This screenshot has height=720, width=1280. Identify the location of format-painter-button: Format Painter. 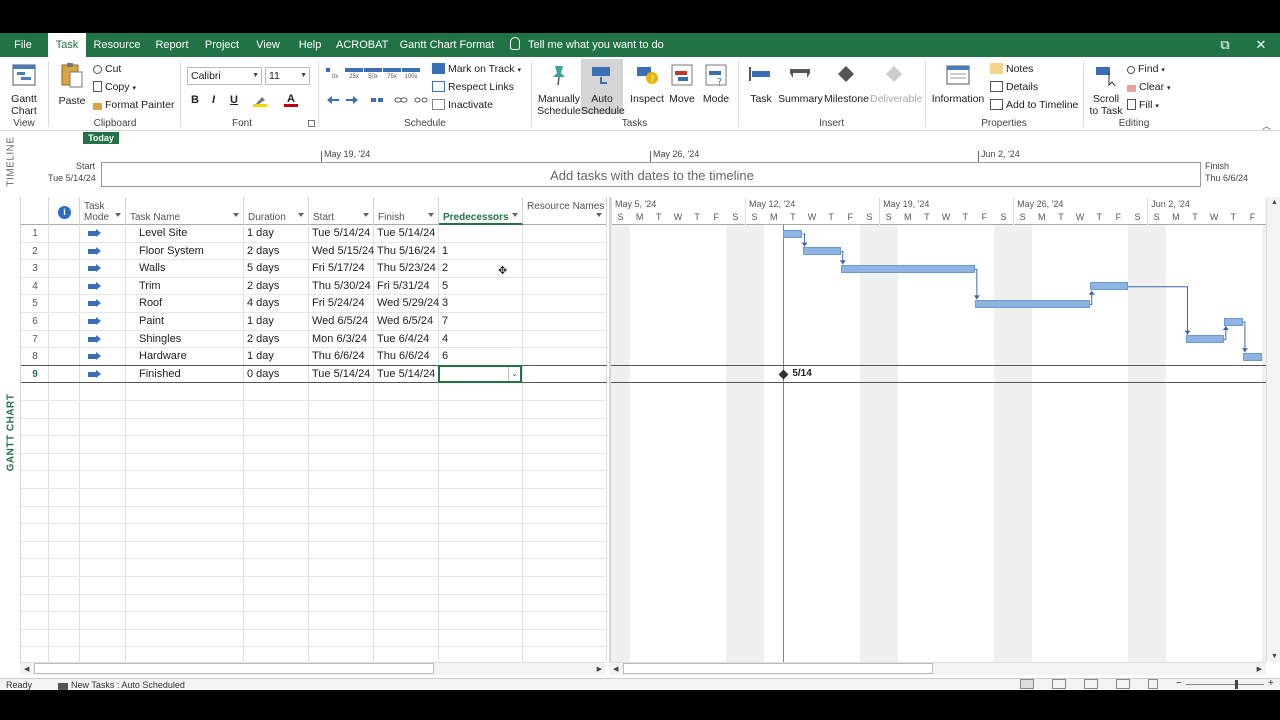
(133, 105).